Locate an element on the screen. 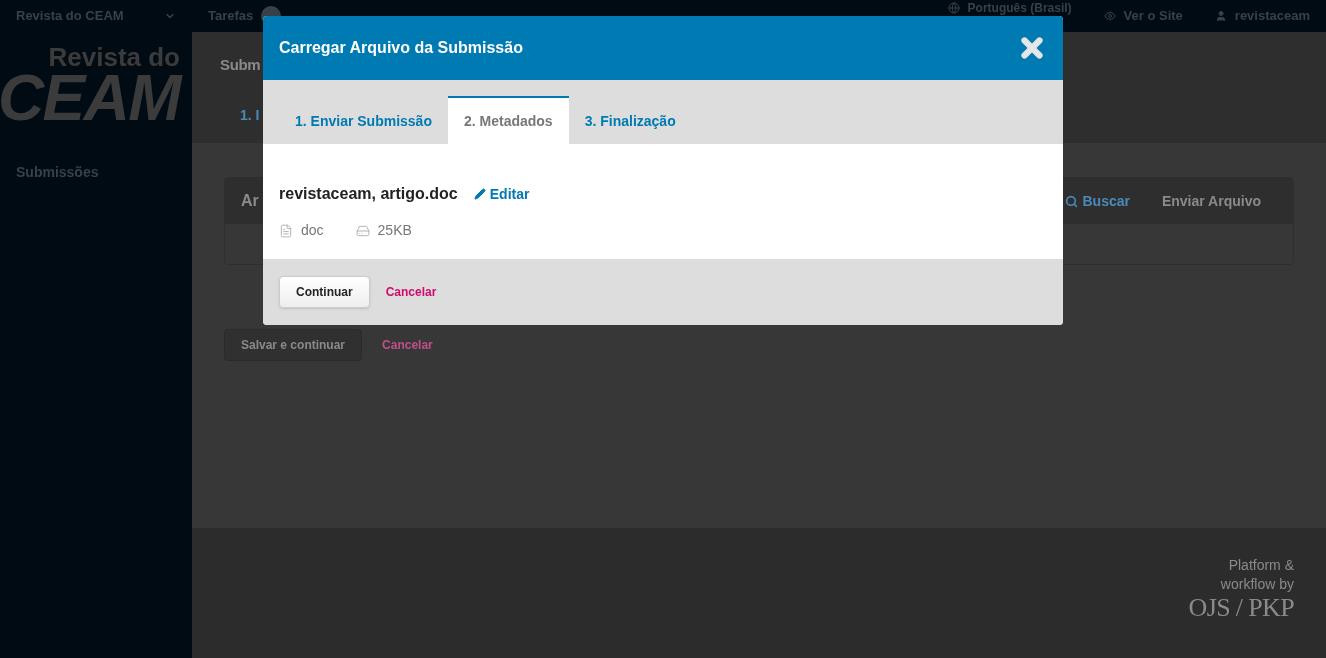 The height and width of the screenshot is (658, 1326). search-button: Buscar is located at coordinates (1097, 201).